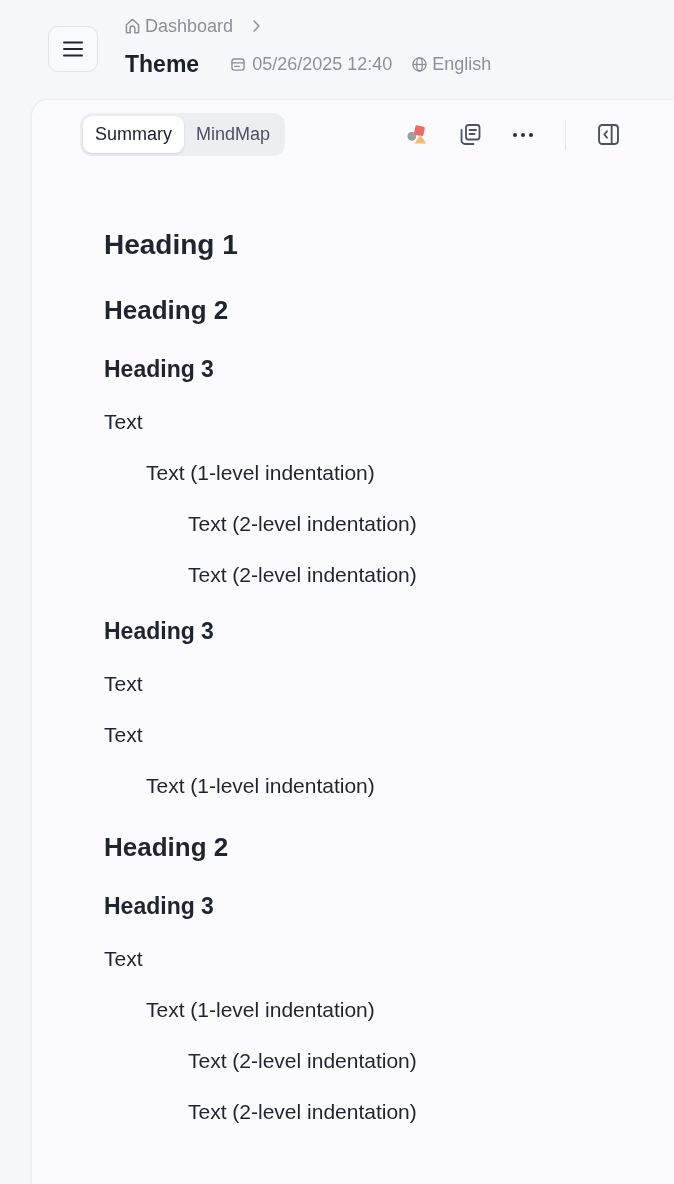 The width and height of the screenshot is (674, 1184). I want to click on menu-button, so click(73, 49).